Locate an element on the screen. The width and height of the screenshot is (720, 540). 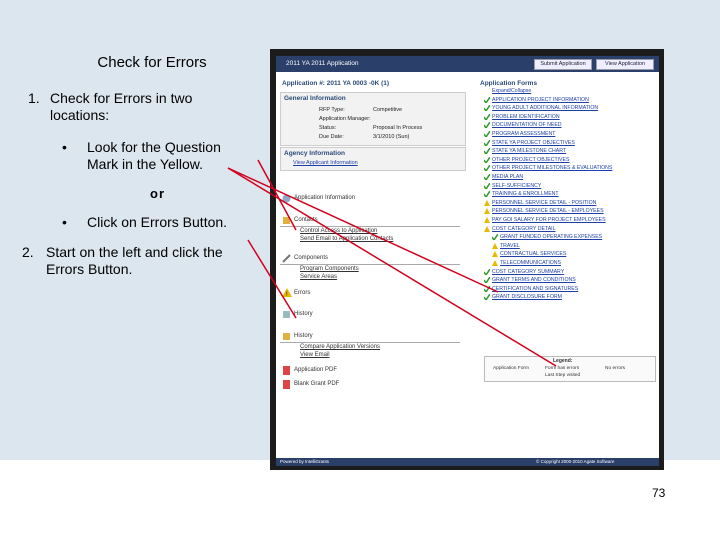
compare-versions-link: Compare Application Versions is located at coordinates (340, 347).